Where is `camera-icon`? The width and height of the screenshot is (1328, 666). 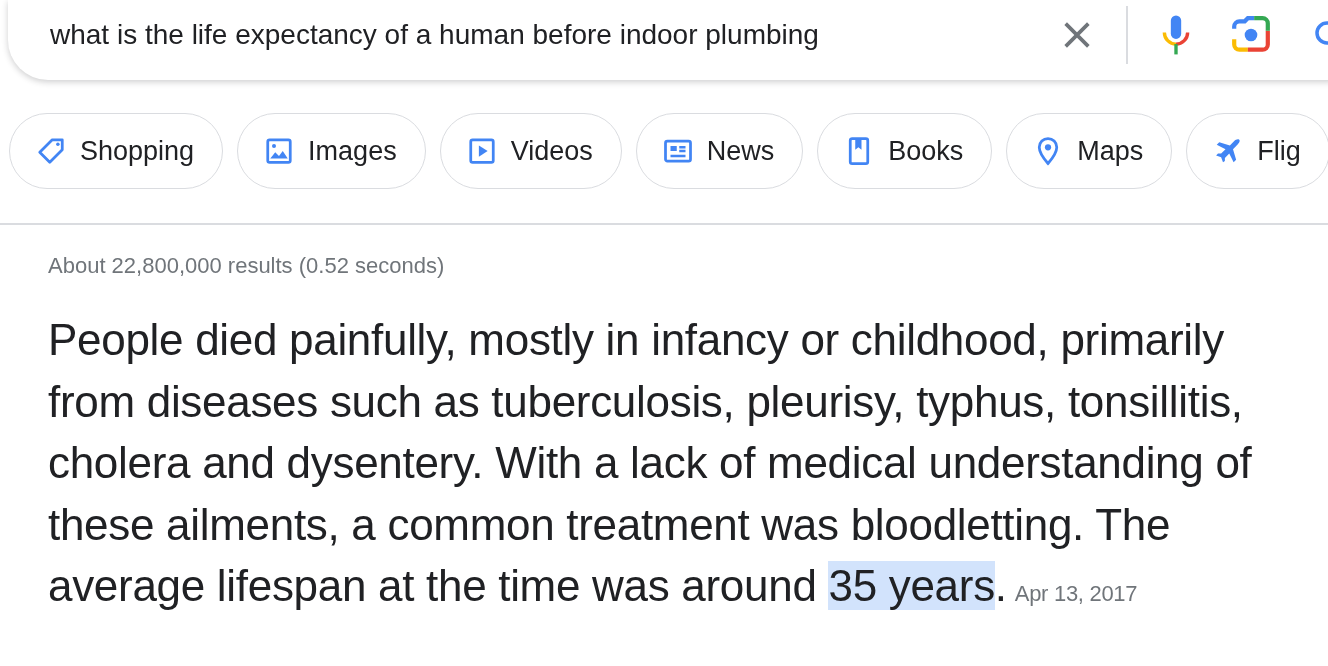 camera-icon is located at coordinates (1251, 35).